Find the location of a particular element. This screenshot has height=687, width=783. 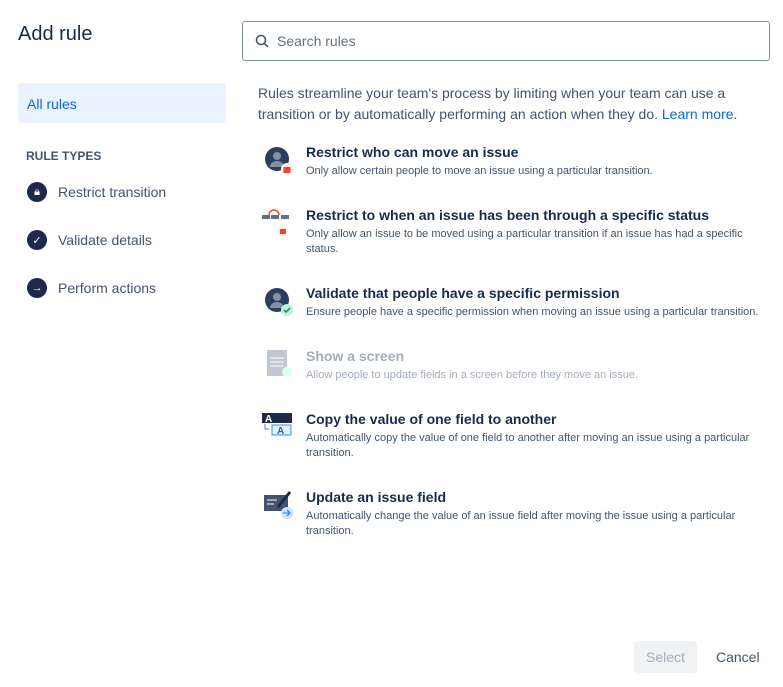

sidebar-item-all-rules: All rules is located at coordinates (122, 103).